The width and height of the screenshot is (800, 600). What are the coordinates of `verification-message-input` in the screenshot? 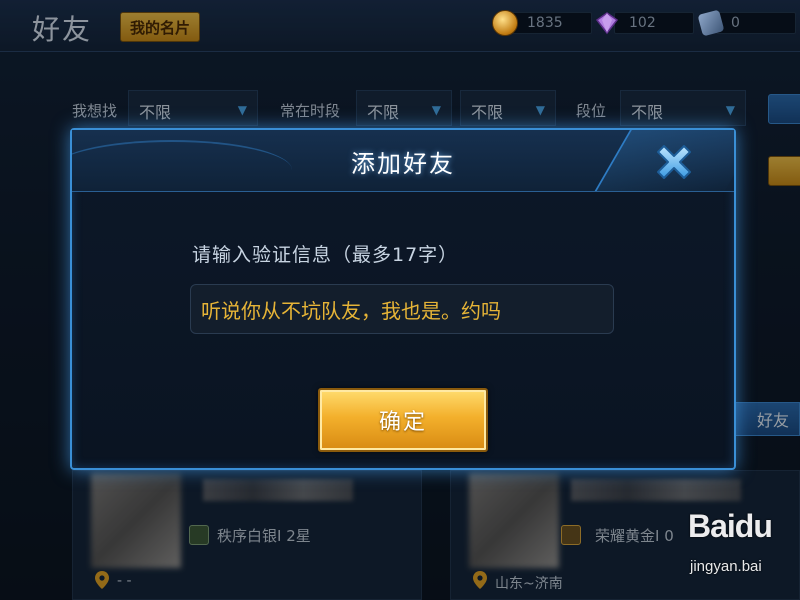 It's located at (402, 309).